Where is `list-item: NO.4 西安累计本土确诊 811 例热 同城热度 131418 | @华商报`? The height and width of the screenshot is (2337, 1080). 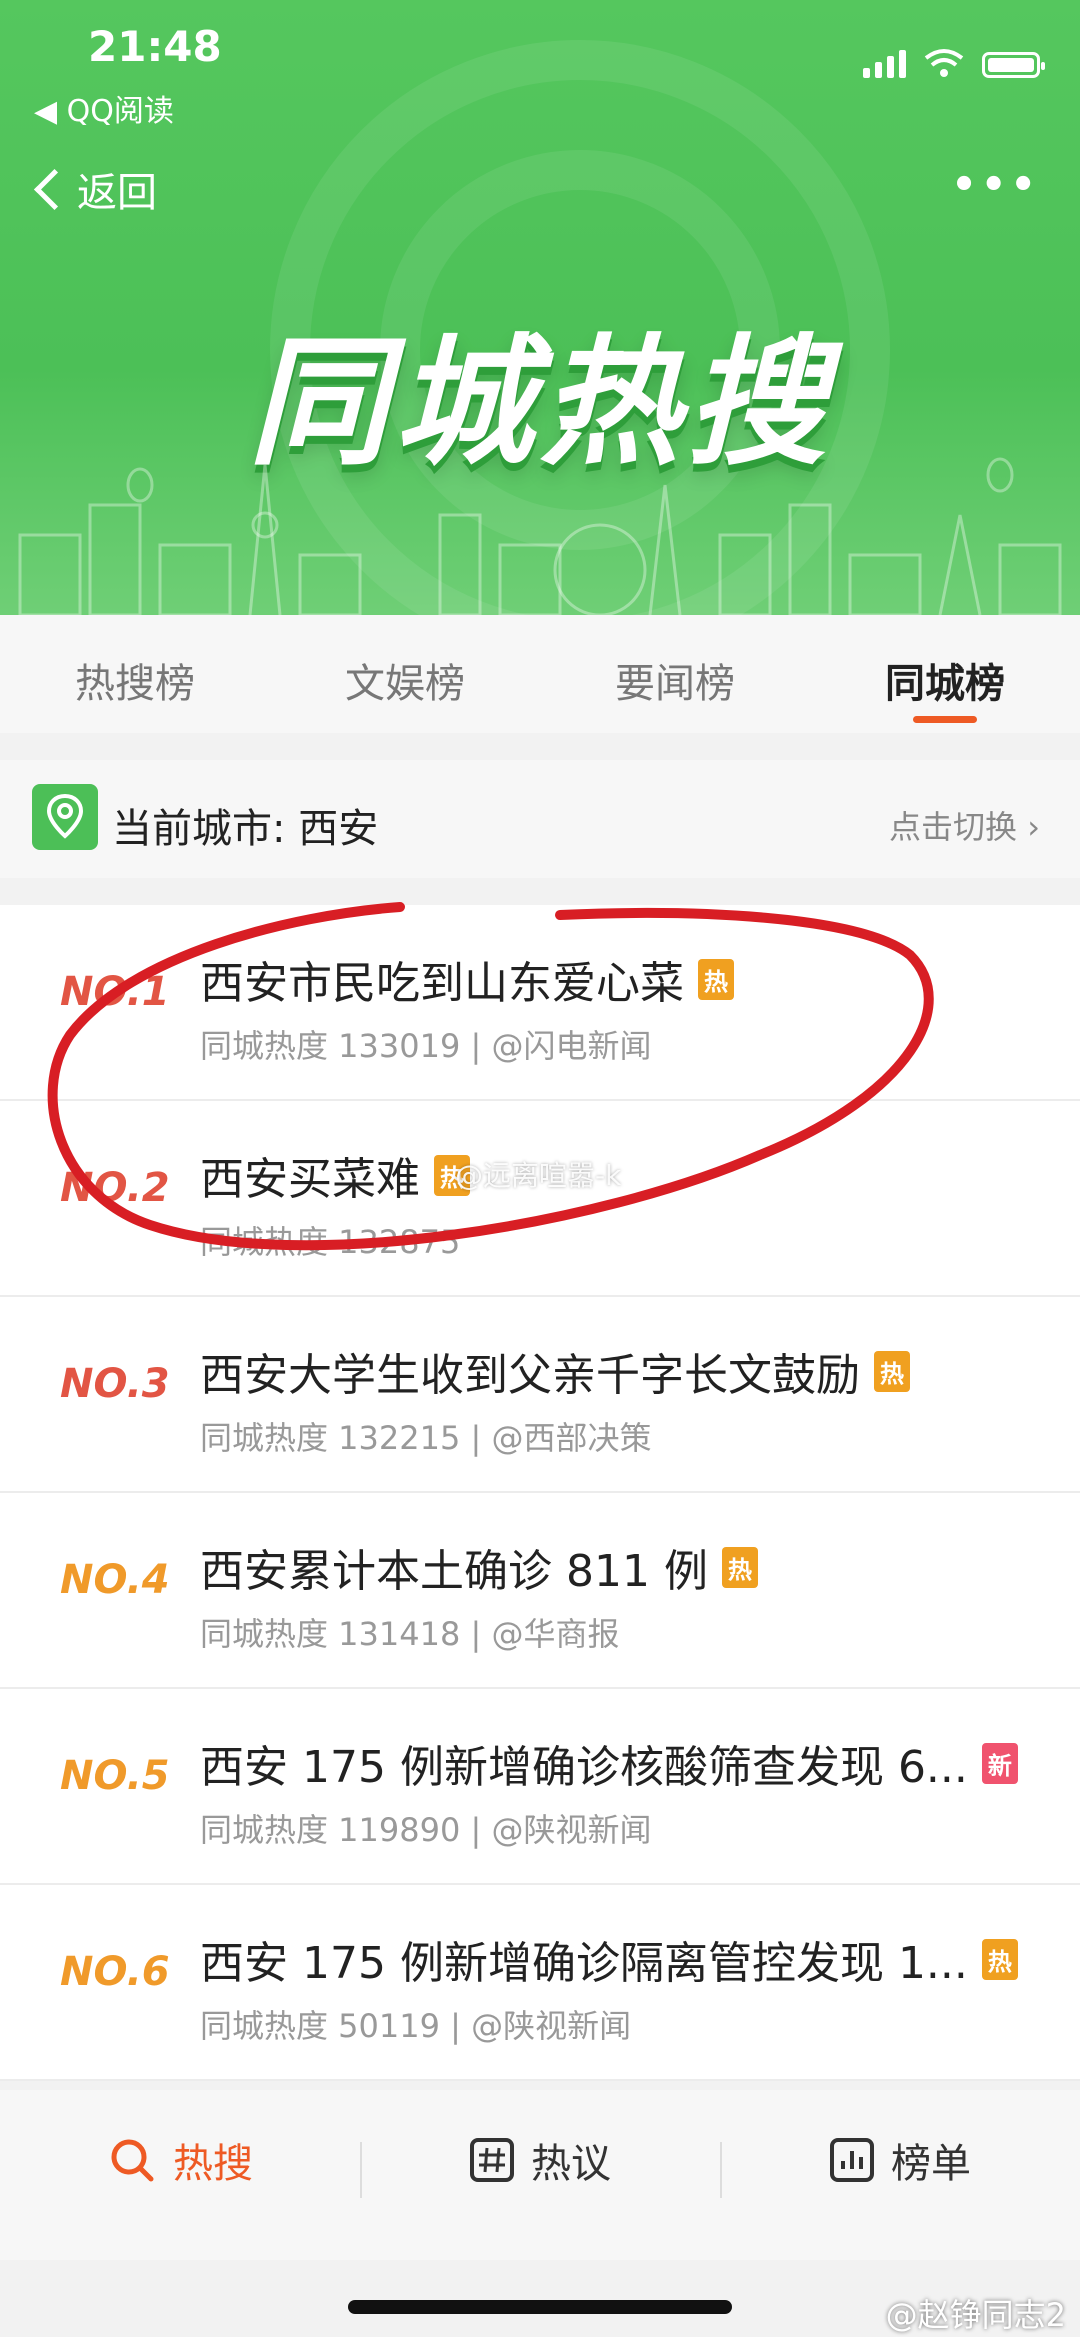
list-item: NO.4 西安累计本土确诊 811 例热 同城热度 131418 | @华商报 is located at coordinates (540, 1591).